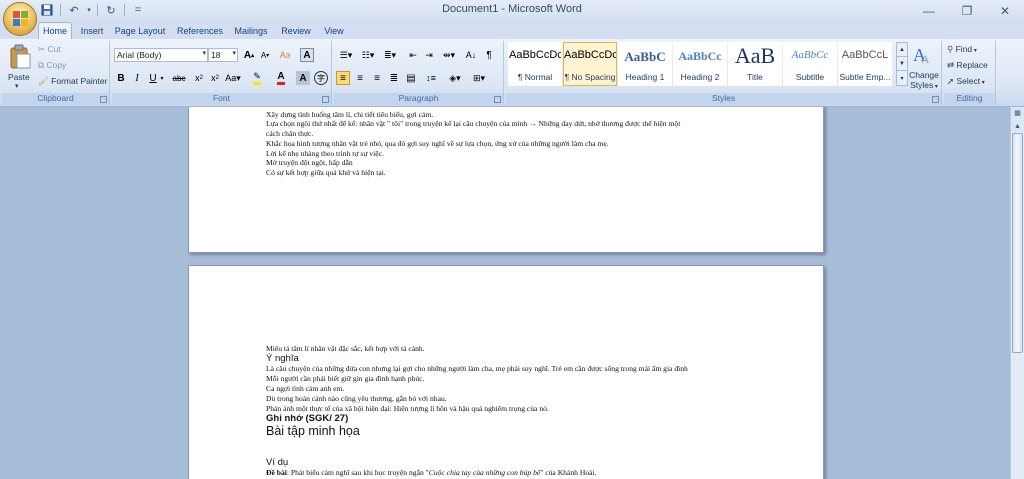 The height and width of the screenshot is (479, 1024). What do you see at coordinates (1017, 243) in the screenshot?
I see `scroll-thumb` at bounding box center [1017, 243].